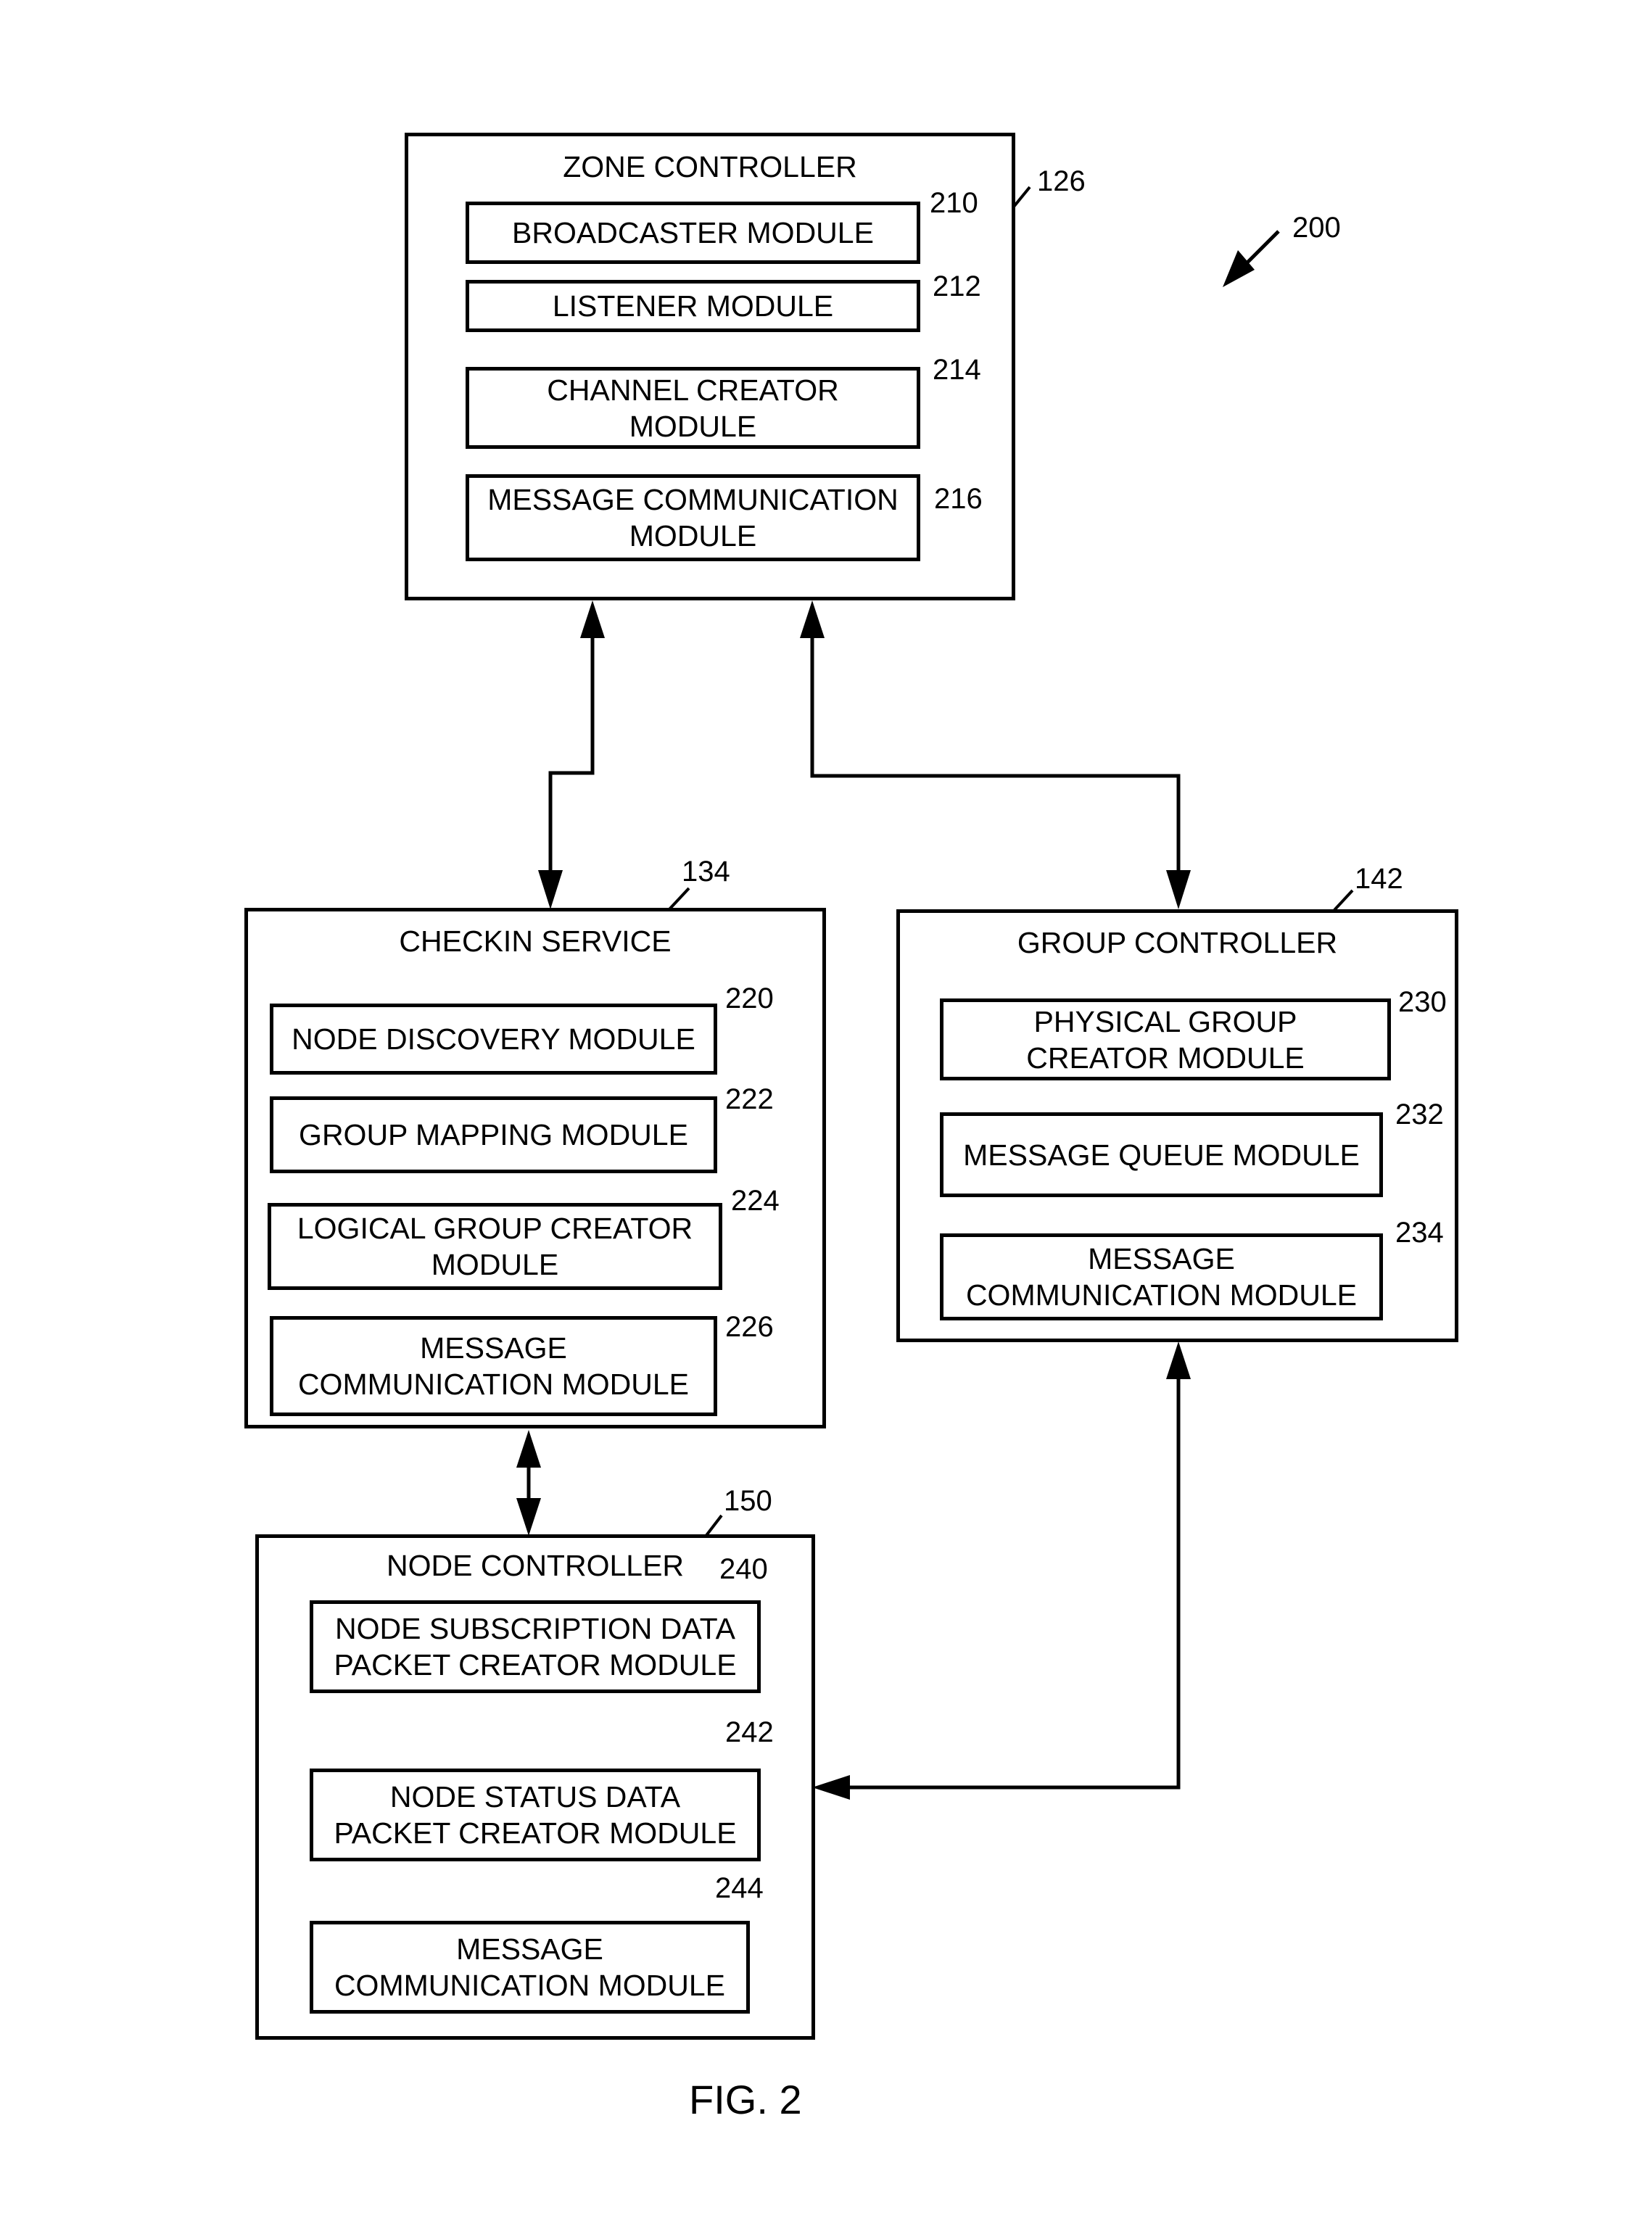 The height and width of the screenshot is (2221, 1652). What do you see at coordinates (745, 2099) in the screenshot?
I see `figure-label: FIG. 2` at bounding box center [745, 2099].